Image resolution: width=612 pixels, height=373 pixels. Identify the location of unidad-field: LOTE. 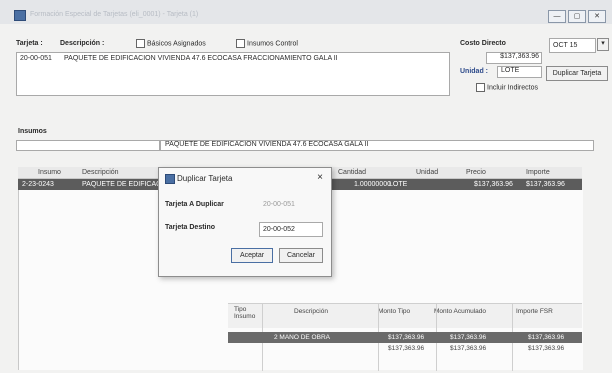
(519, 72).